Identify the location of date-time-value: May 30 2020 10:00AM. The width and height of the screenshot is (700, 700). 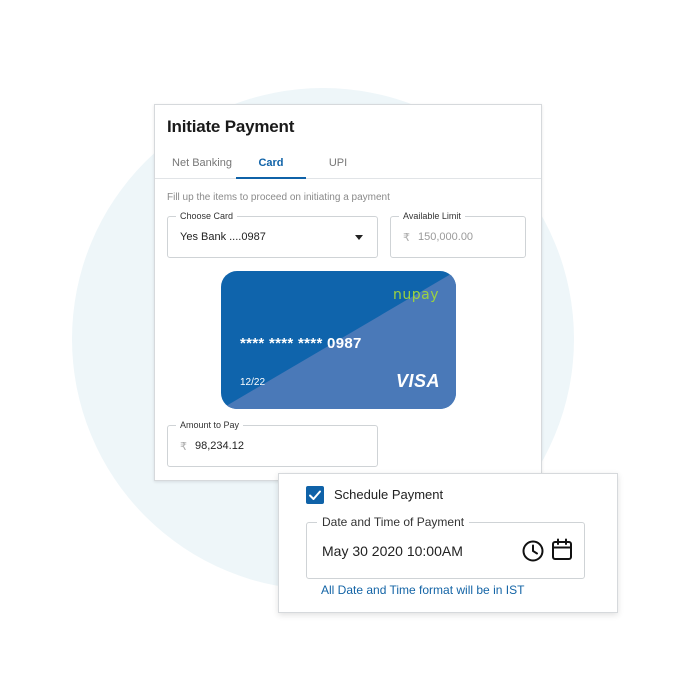
(392, 551).